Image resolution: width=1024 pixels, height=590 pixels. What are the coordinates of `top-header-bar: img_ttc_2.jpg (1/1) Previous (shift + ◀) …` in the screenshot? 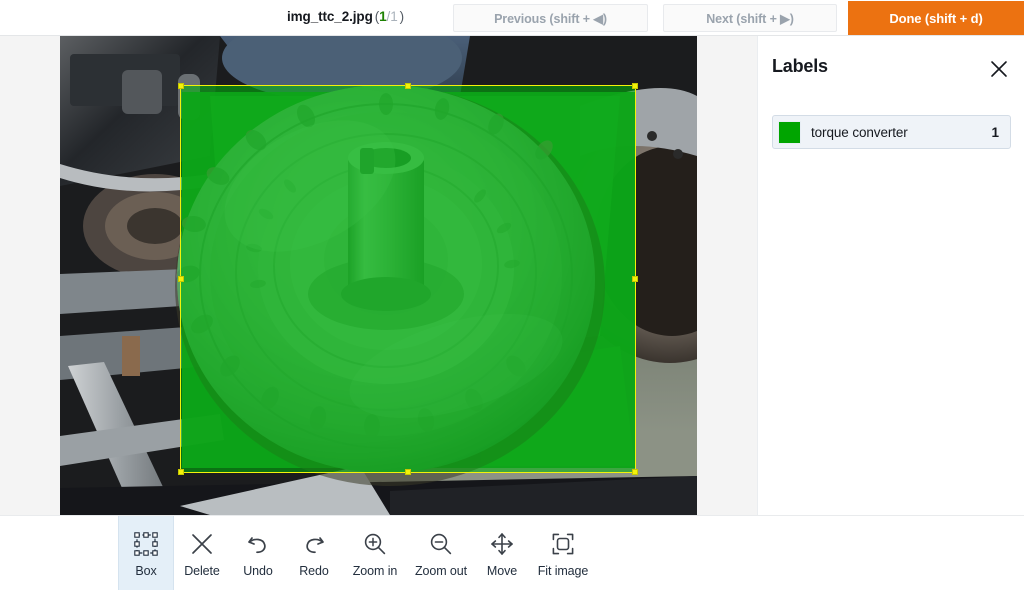 It's located at (512, 18).